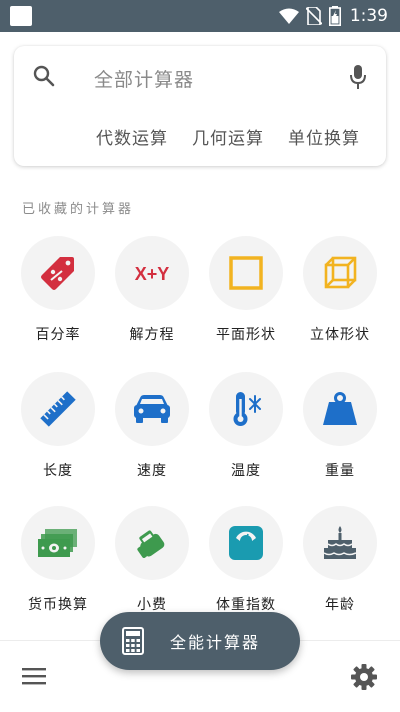 The image size is (400, 712). What do you see at coordinates (133, 641) in the screenshot?
I see `calculator-icon` at bounding box center [133, 641].